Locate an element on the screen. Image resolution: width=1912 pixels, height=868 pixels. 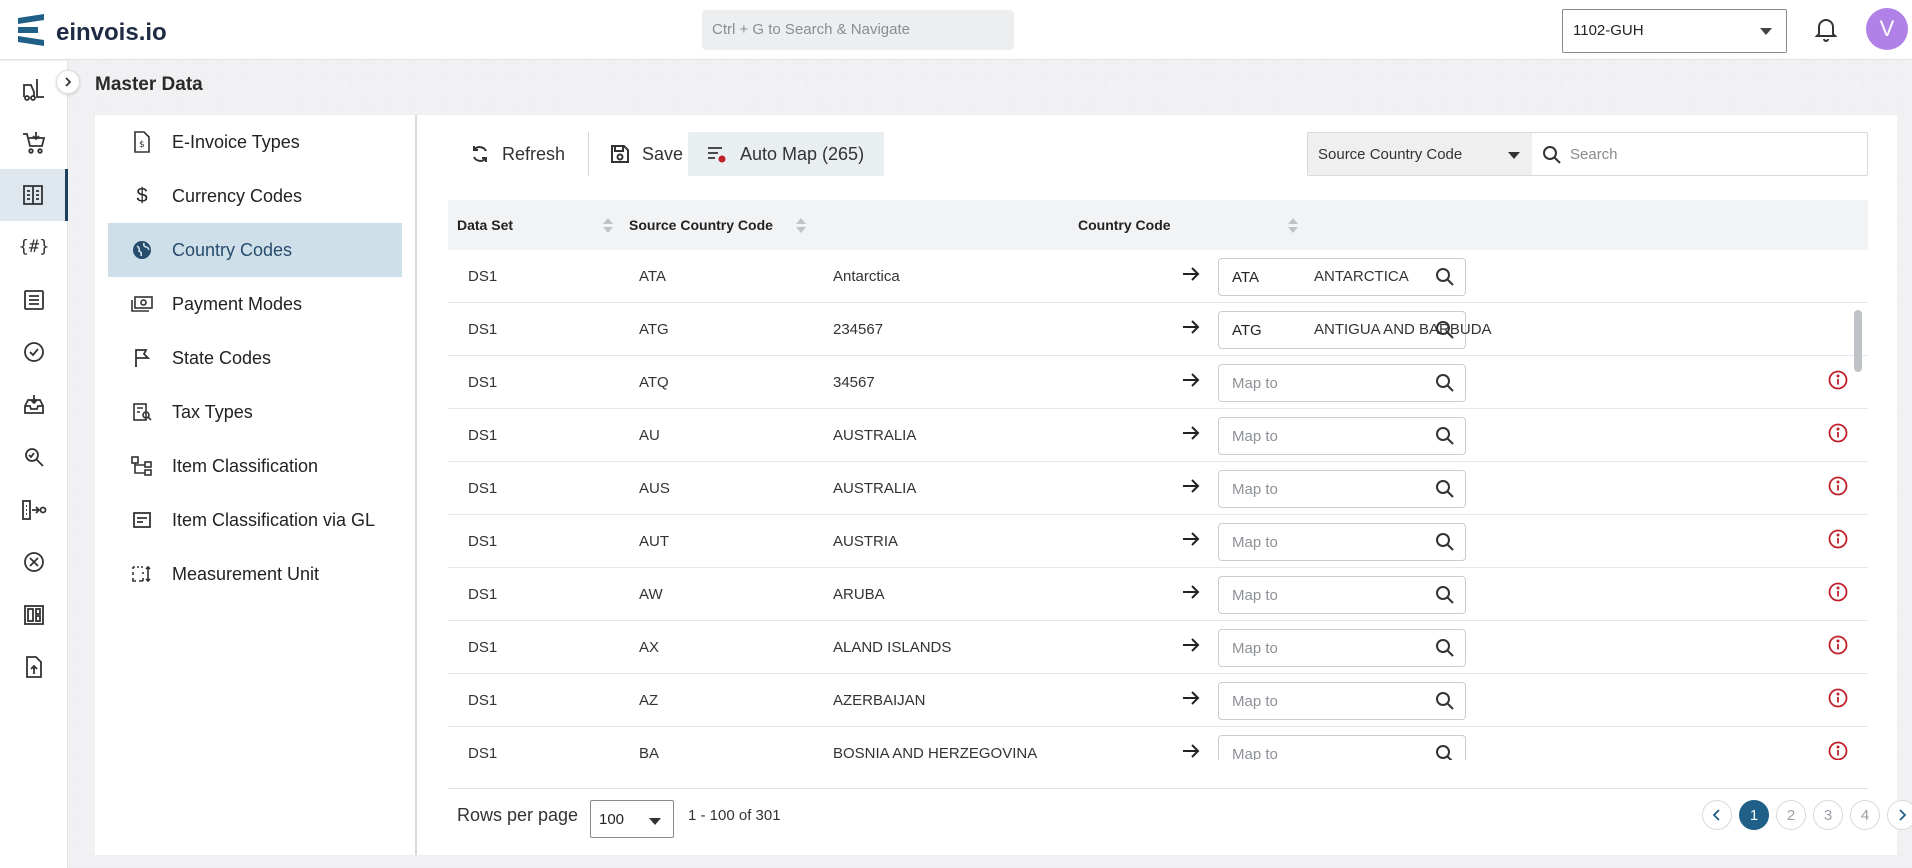
check-circle-icon is located at coordinates (34, 352).